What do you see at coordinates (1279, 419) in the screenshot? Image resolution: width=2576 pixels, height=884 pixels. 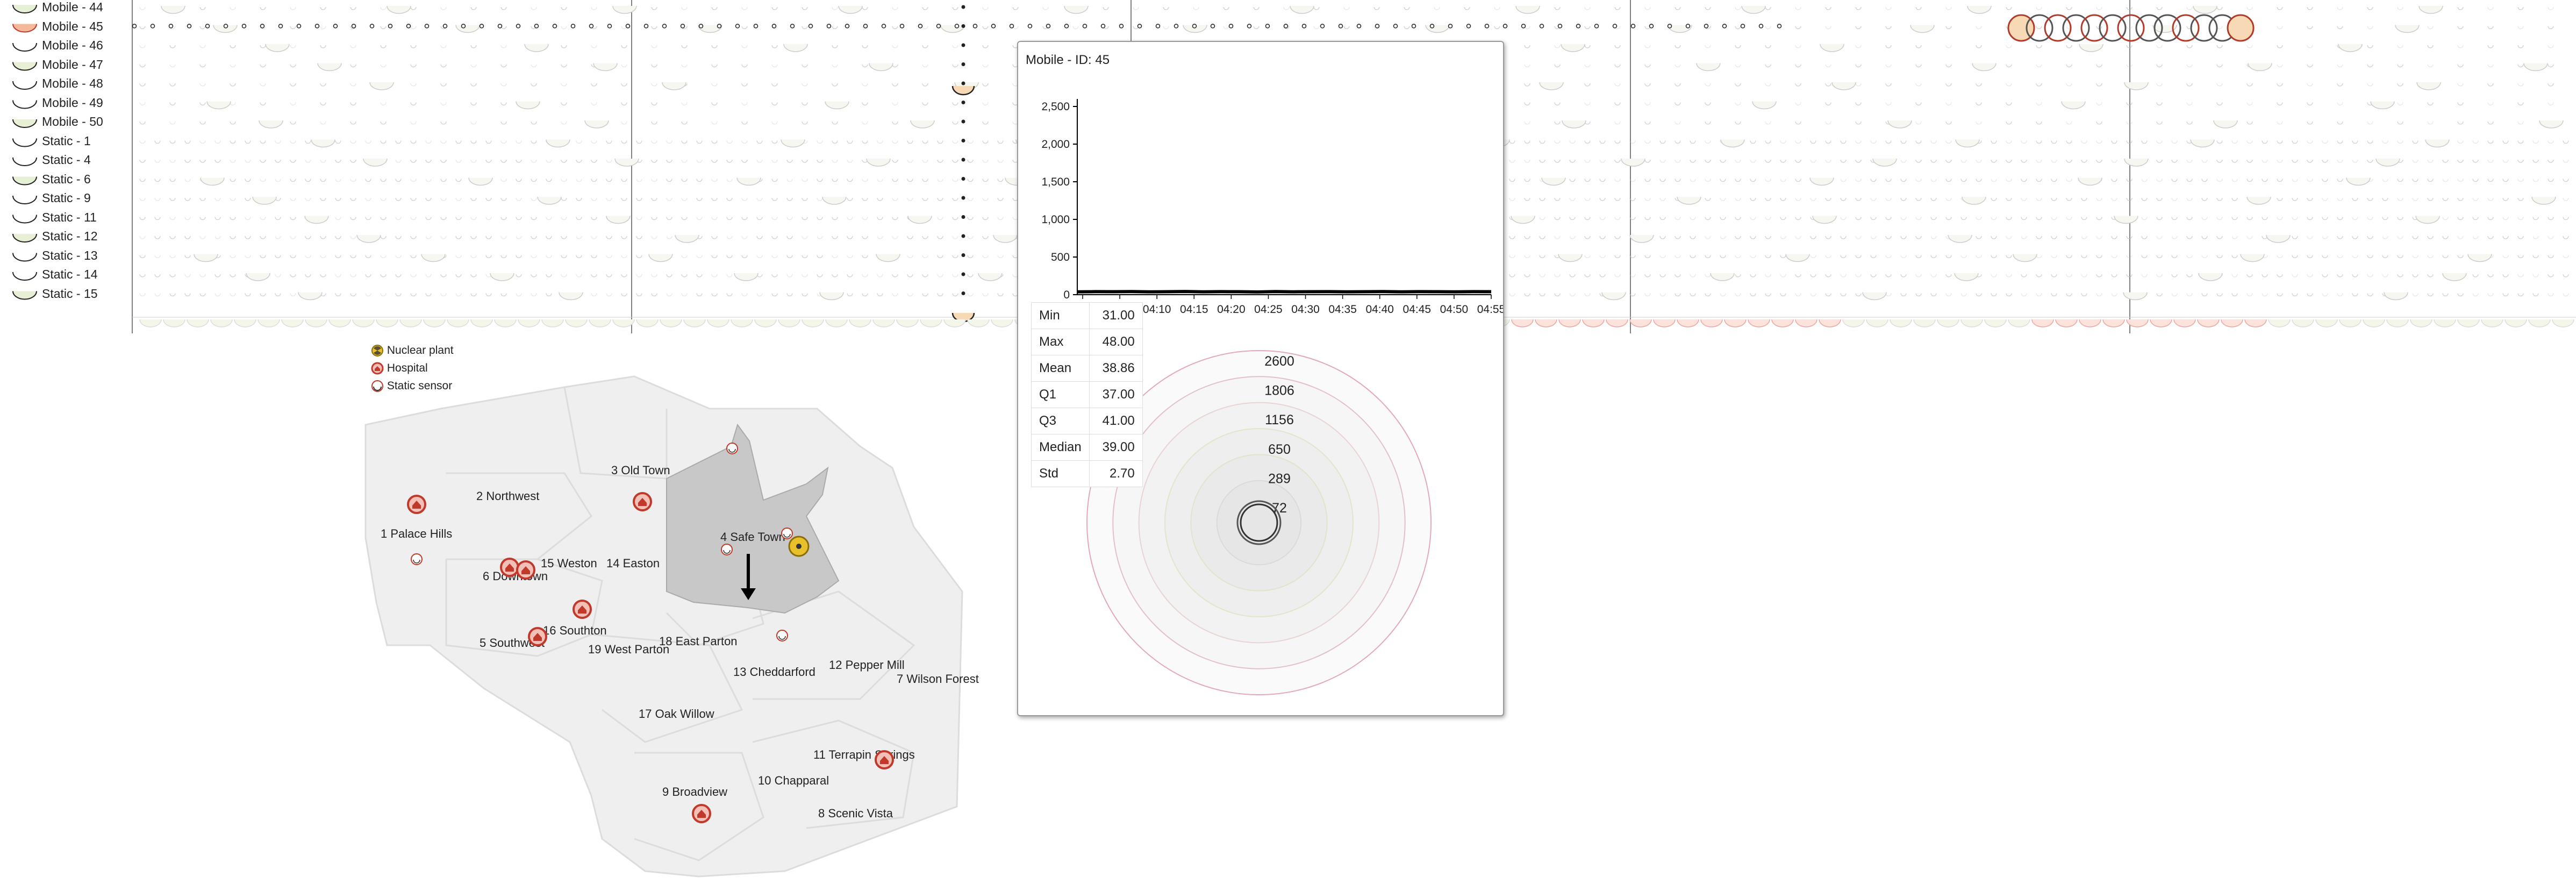 I see `radial-ring-label: 1156` at bounding box center [1279, 419].